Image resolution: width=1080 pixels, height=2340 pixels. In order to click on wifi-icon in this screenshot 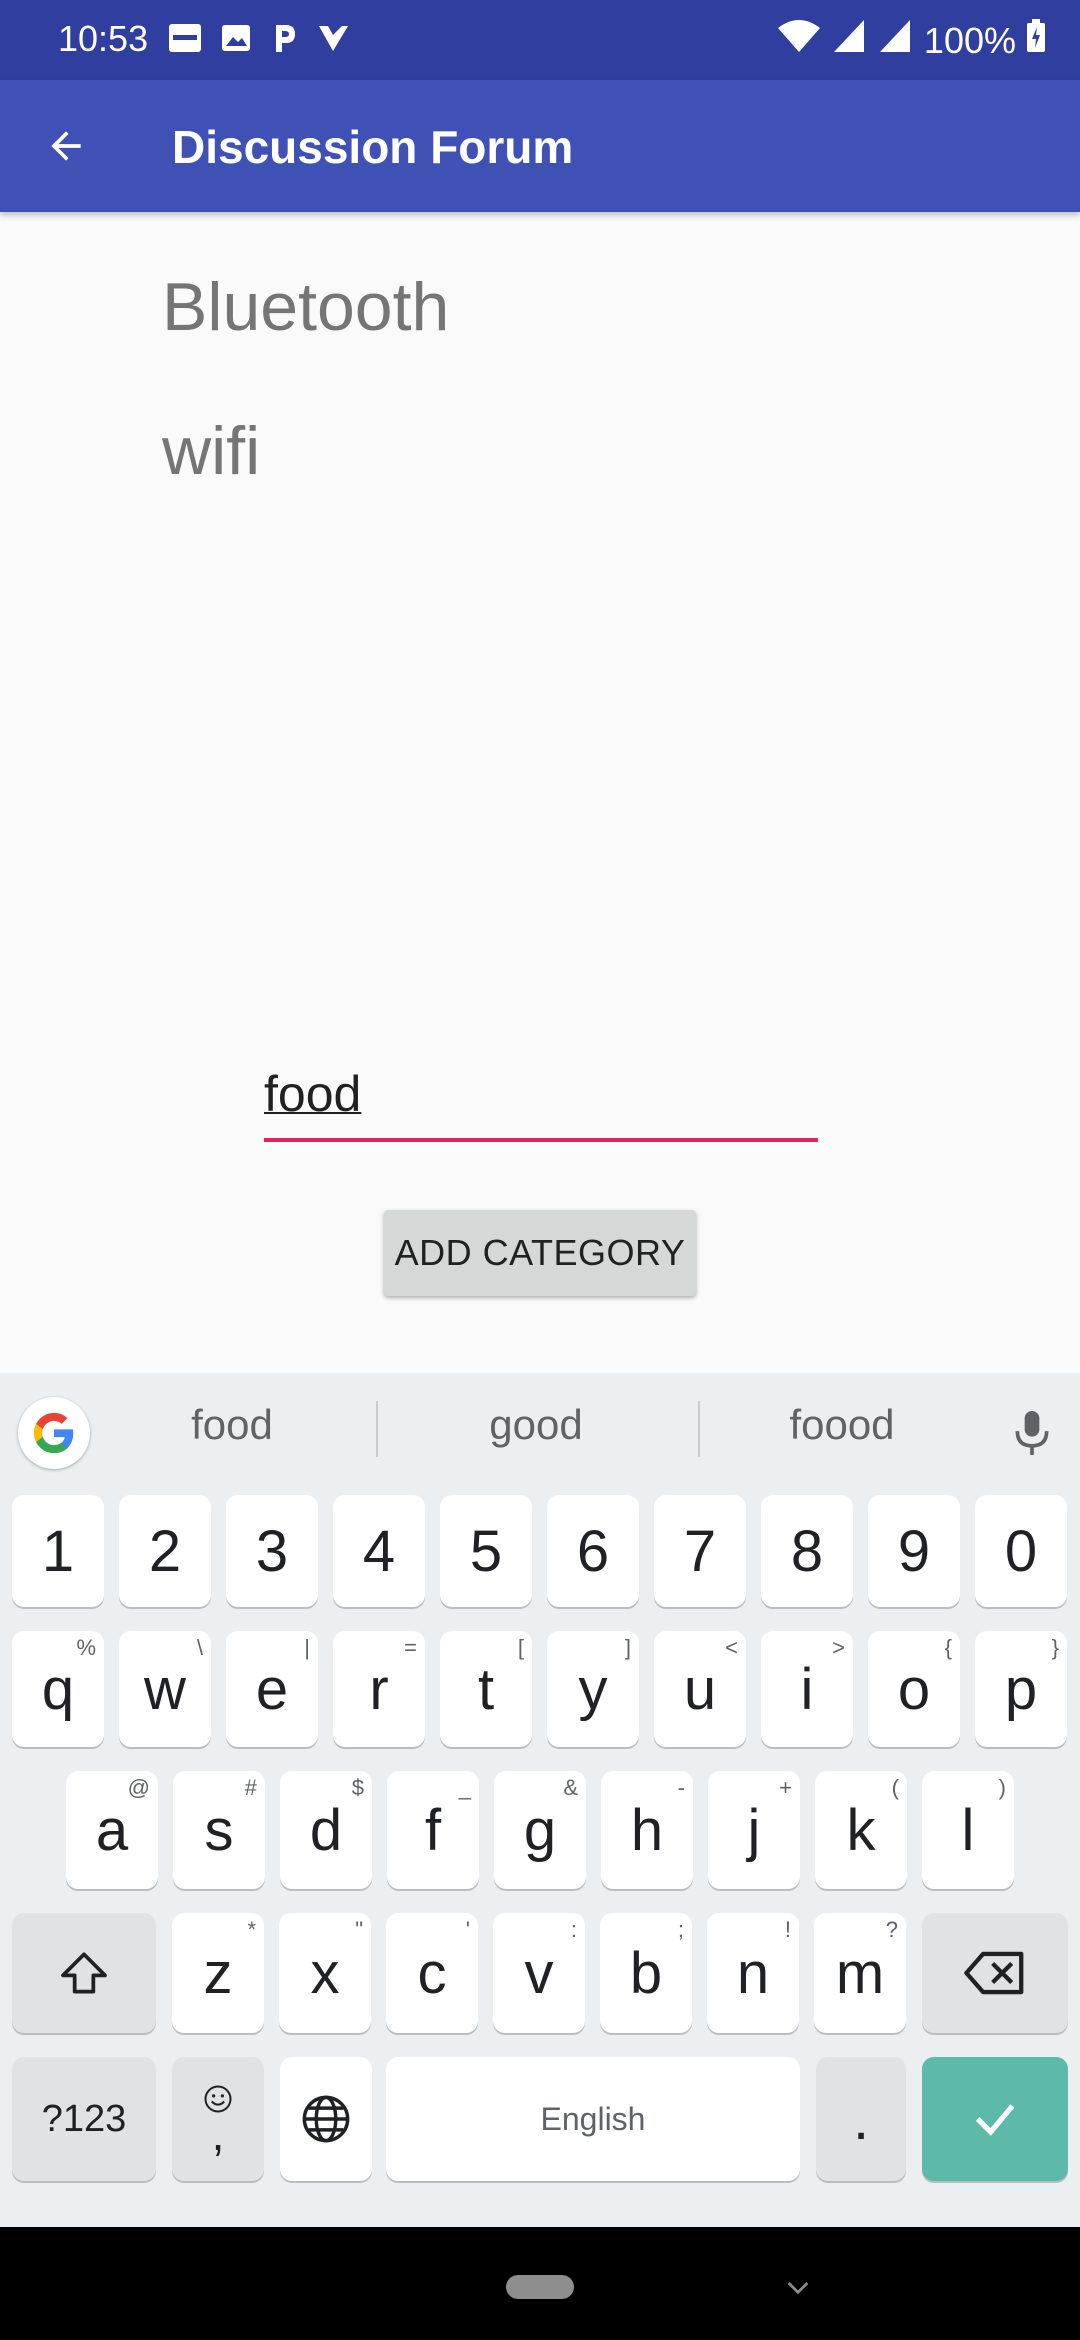, I will do `click(799, 40)`.